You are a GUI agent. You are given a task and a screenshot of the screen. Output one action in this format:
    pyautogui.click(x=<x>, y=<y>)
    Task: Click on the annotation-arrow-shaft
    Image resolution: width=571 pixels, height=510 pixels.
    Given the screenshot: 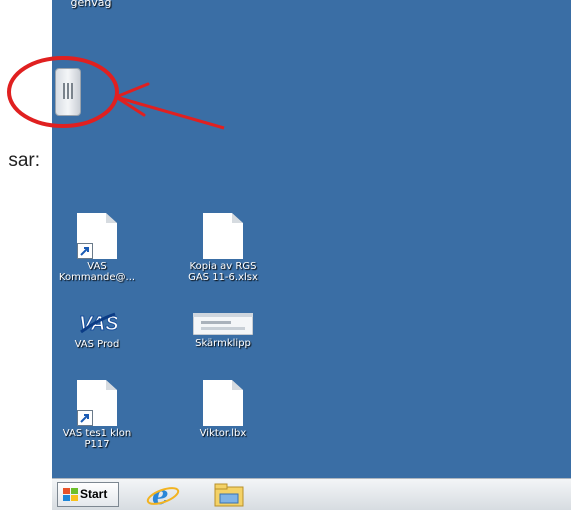 What is the action you would take?
    pyautogui.click(x=170, y=112)
    